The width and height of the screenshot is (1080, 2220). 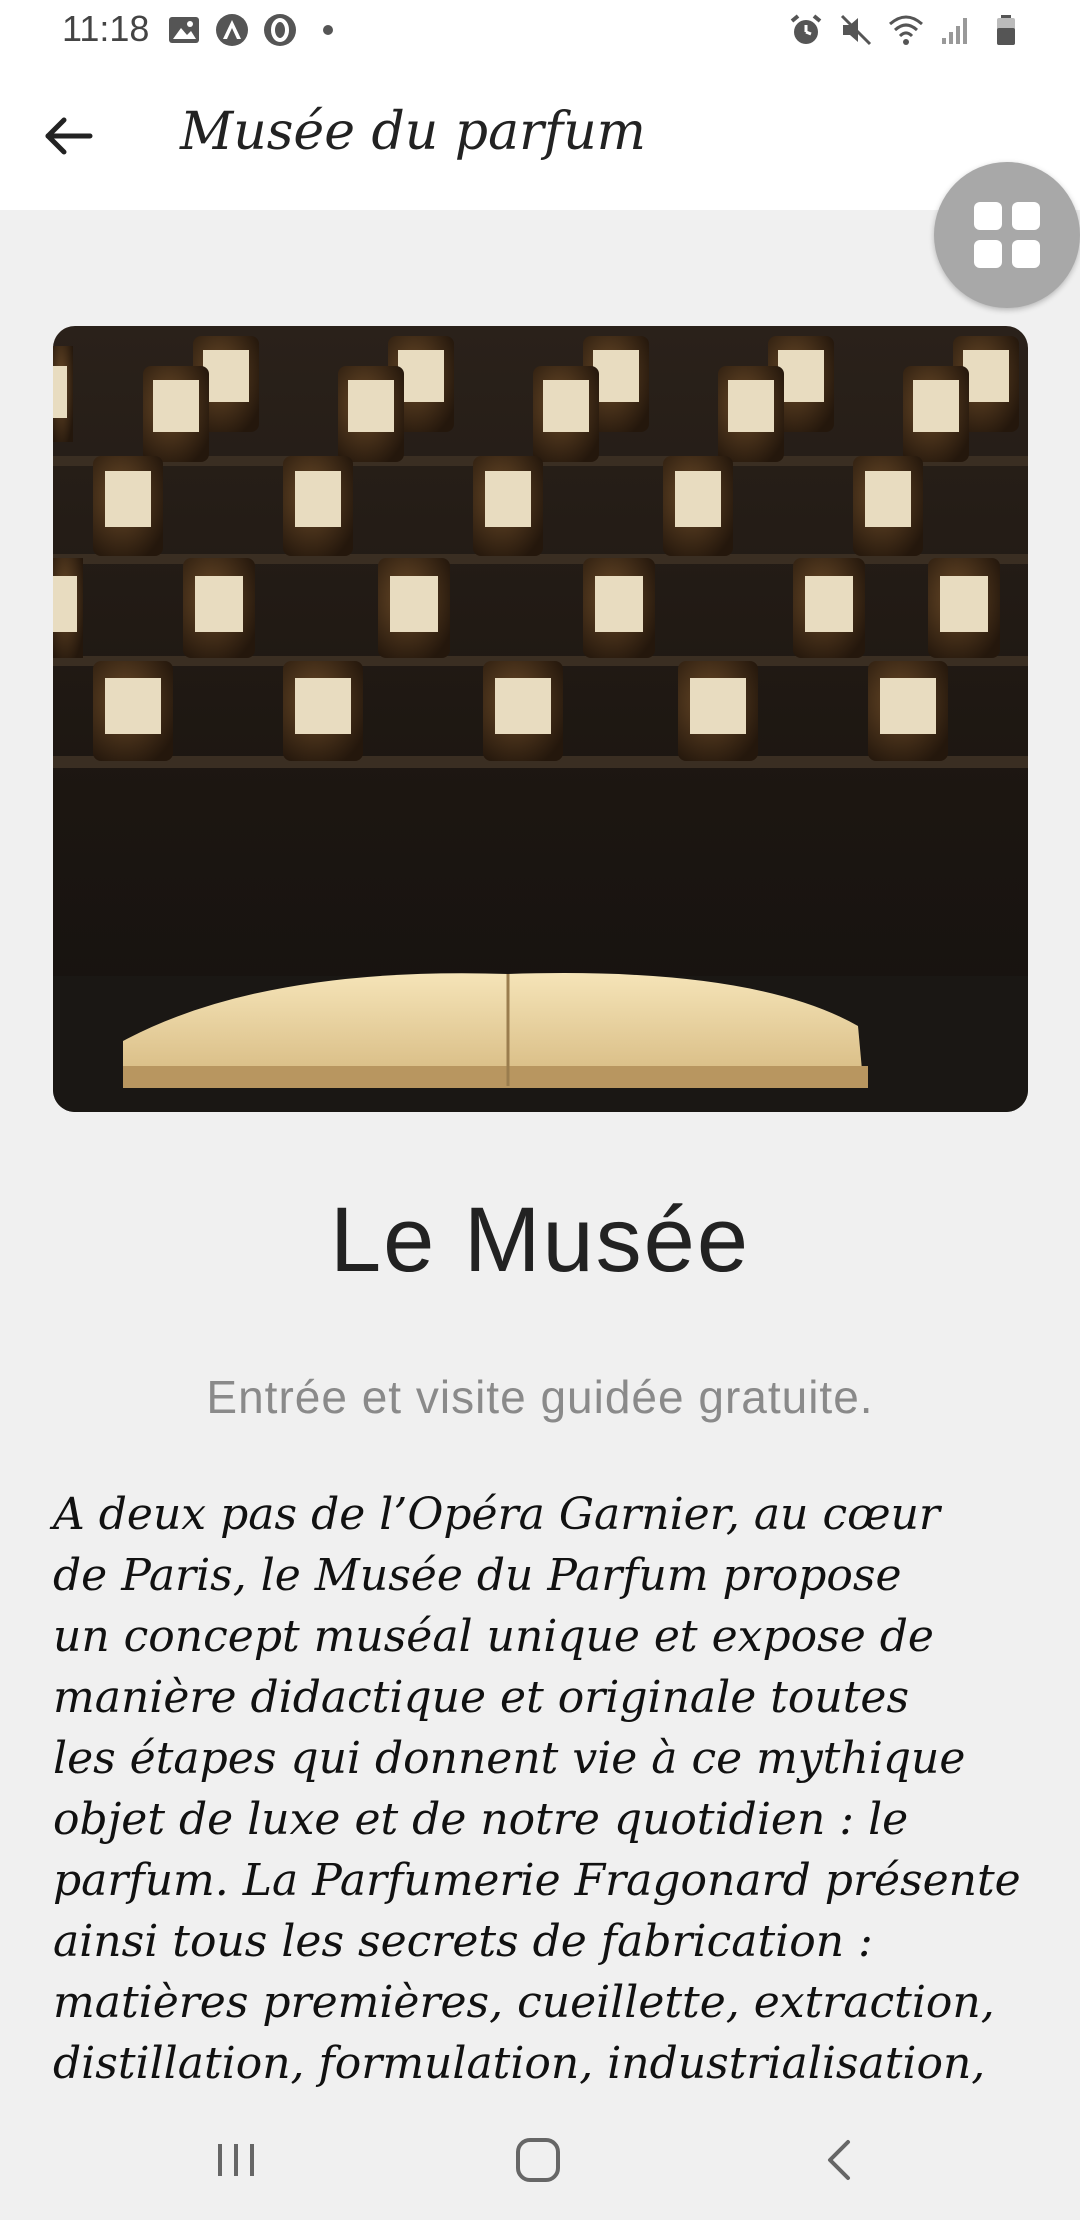 What do you see at coordinates (540, 31) in the screenshot?
I see `status-bar: 11:18` at bounding box center [540, 31].